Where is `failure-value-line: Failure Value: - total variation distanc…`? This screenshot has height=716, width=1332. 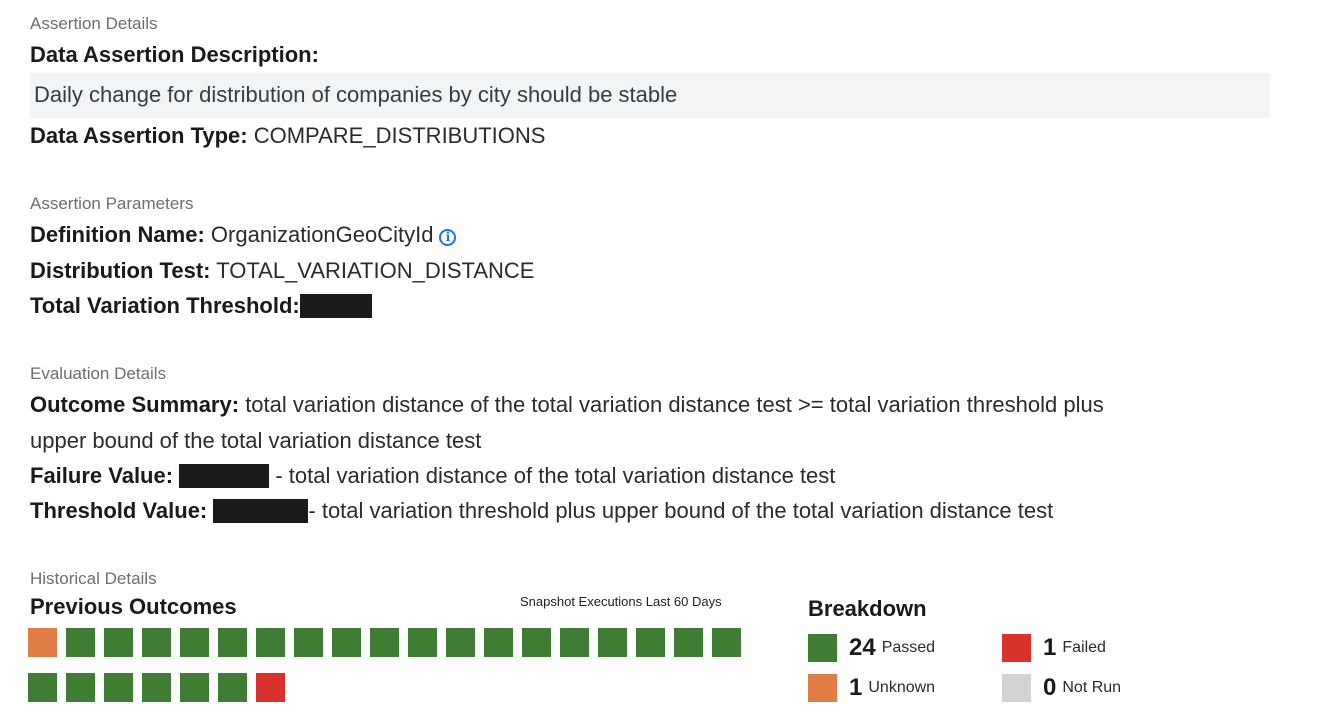
failure-value-line: Failure Value: - total variation distanc… is located at coordinates (432, 476).